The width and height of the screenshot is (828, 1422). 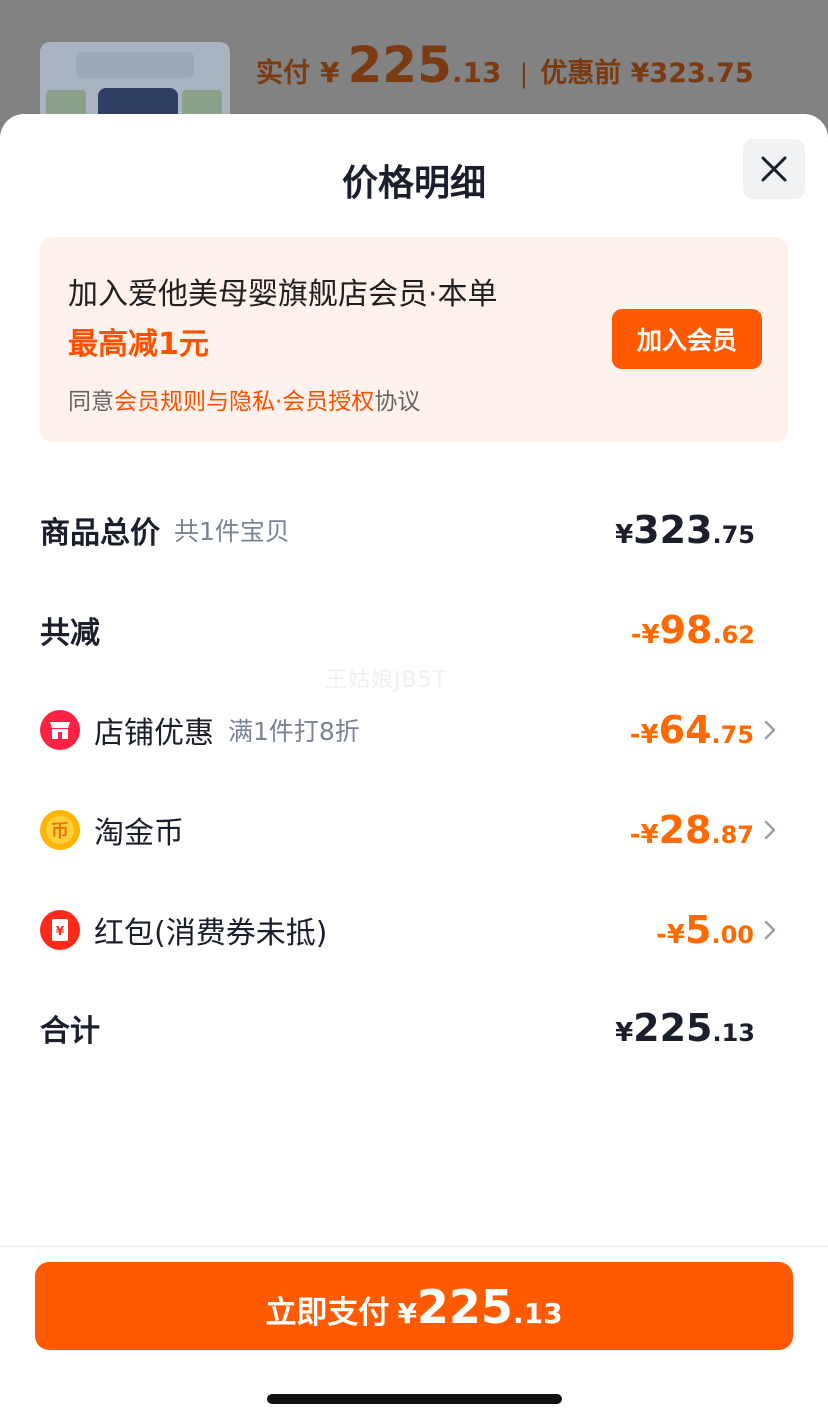 What do you see at coordinates (414, 1399) in the screenshot?
I see `home-indicator` at bounding box center [414, 1399].